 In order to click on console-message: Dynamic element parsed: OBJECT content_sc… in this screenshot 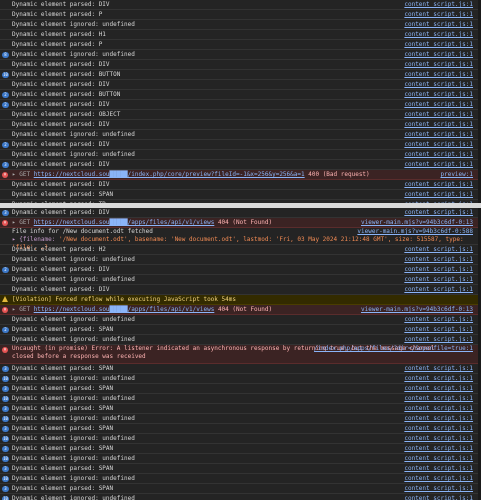, I will do `click(240, 115)`.